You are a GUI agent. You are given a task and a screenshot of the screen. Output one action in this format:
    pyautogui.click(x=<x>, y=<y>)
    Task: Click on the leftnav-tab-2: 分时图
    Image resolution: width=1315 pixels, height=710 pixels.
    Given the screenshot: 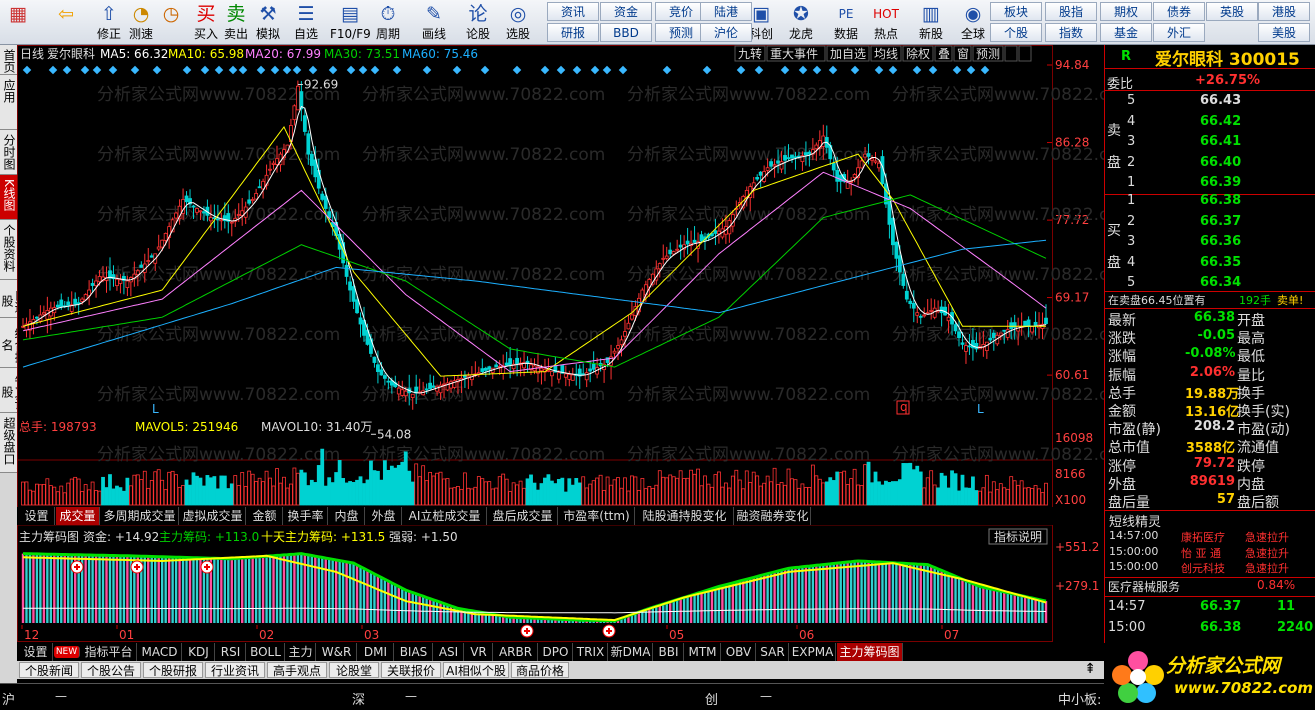 What is the action you would take?
    pyautogui.click(x=8, y=152)
    